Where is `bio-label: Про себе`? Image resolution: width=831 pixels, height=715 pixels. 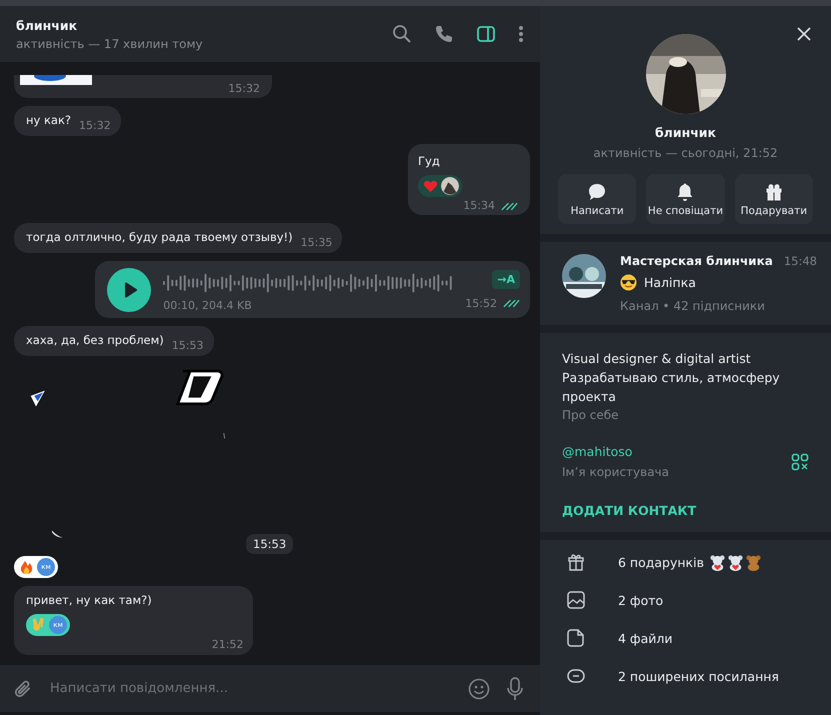 bio-label: Про себе is located at coordinates (591, 415).